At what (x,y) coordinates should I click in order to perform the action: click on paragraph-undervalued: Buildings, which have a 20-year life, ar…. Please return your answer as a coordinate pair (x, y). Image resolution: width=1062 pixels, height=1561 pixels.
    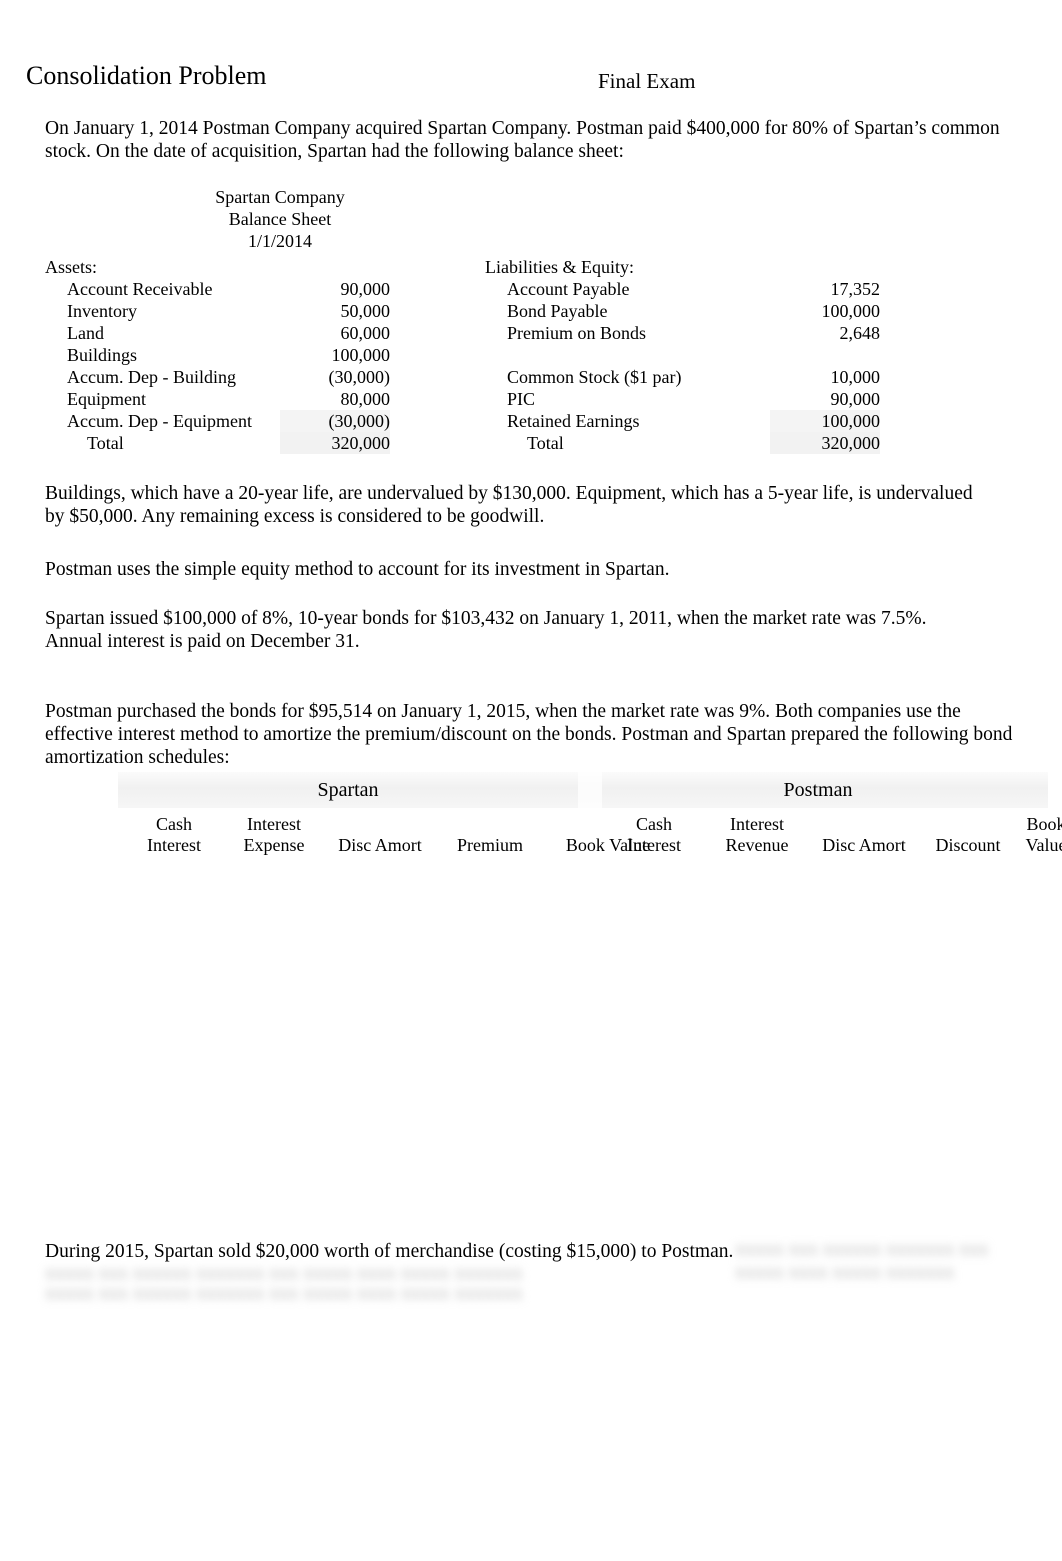
    Looking at the image, I should click on (509, 505).